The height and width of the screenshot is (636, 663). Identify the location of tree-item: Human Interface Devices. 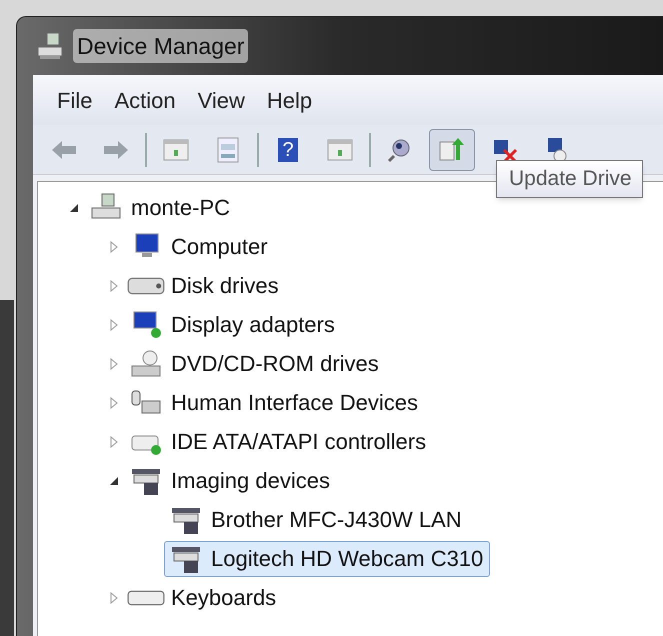
(274, 402).